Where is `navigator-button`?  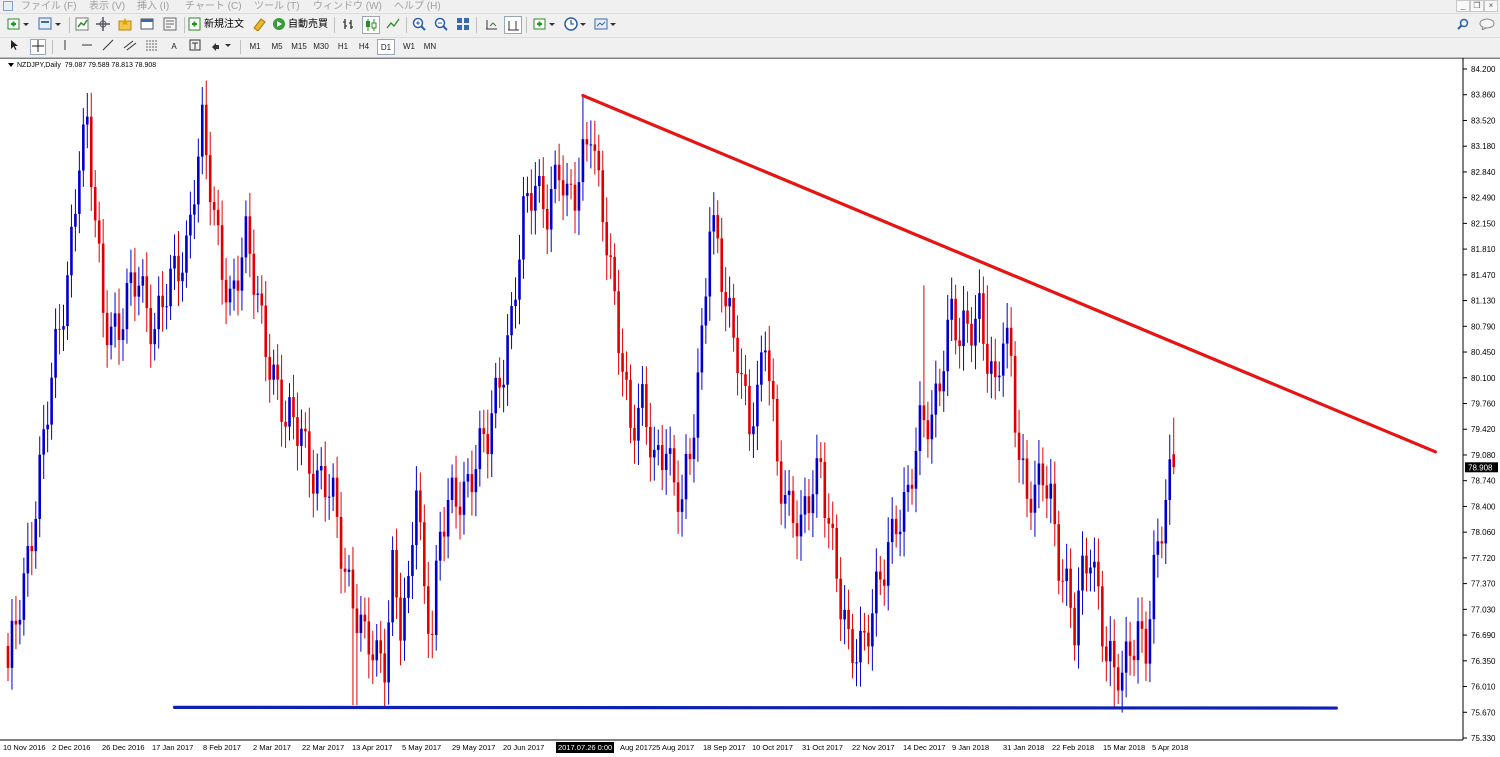 navigator-button is located at coordinates (125, 25).